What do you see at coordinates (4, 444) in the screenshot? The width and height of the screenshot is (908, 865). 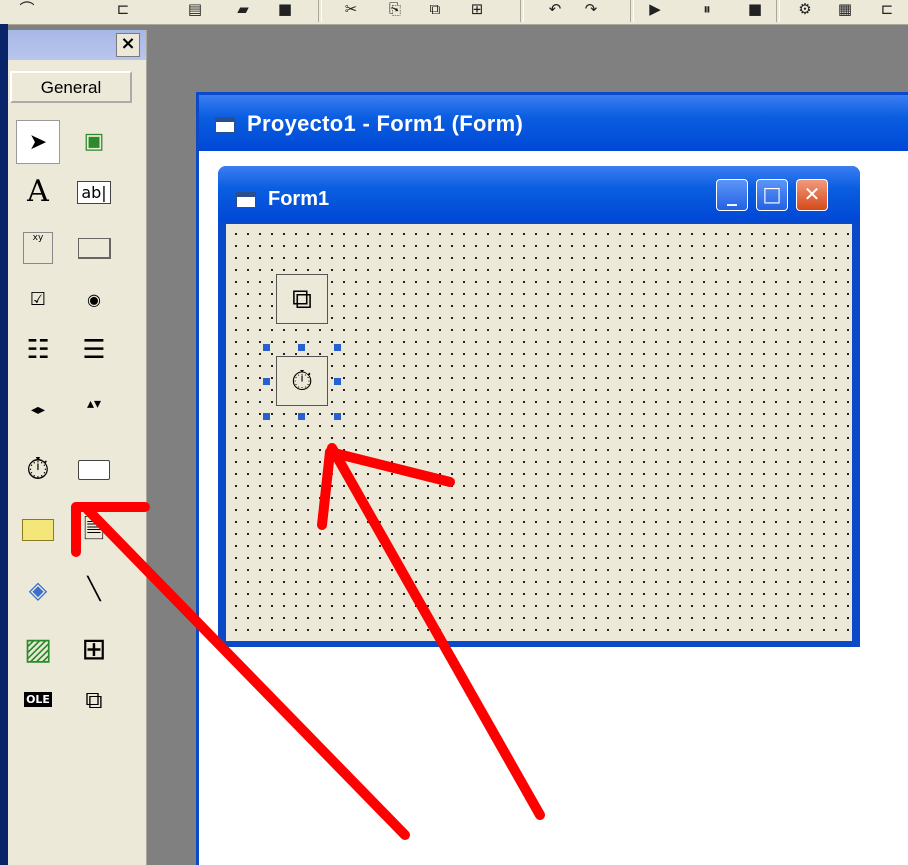 I see `window-border` at bounding box center [4, 444].